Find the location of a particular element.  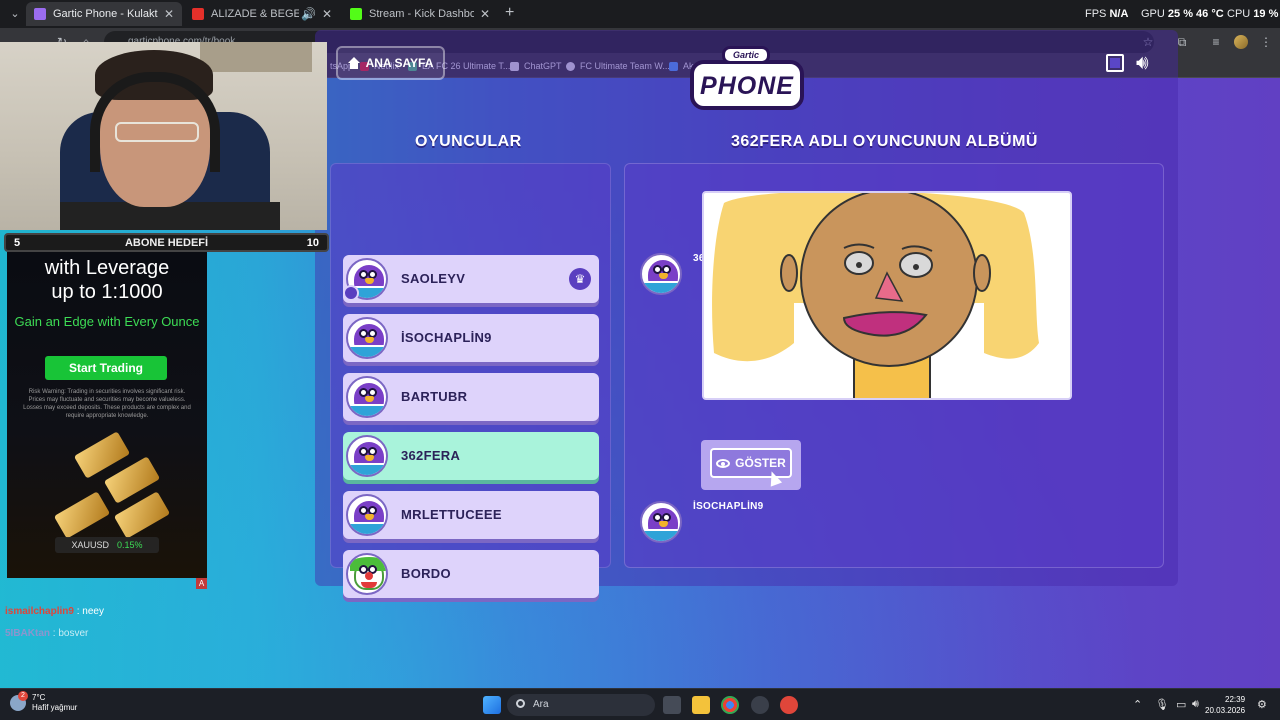

taskbar-search: Ara is located at coordinates (581, 705).